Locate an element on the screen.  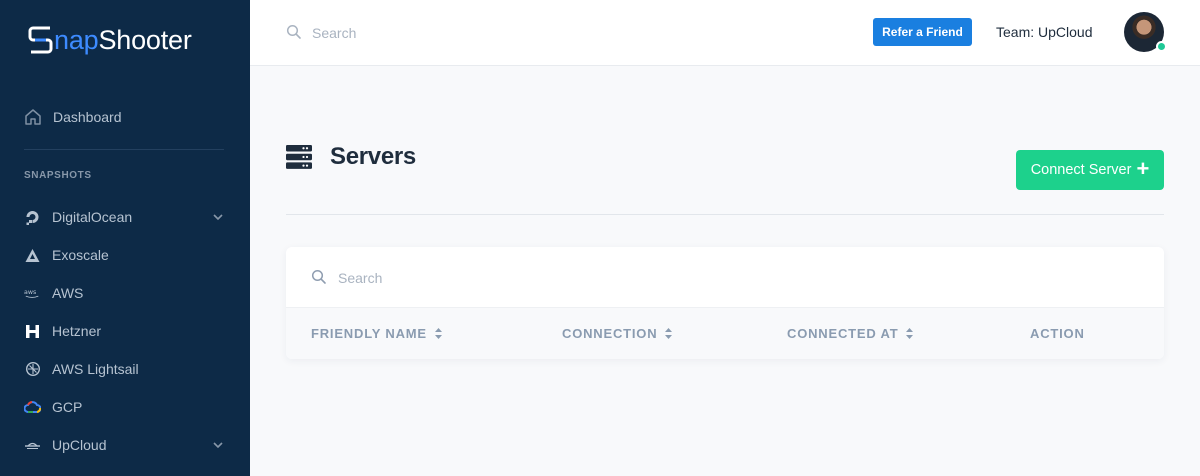
lightsail-icon is located at coordinates (32, 369).